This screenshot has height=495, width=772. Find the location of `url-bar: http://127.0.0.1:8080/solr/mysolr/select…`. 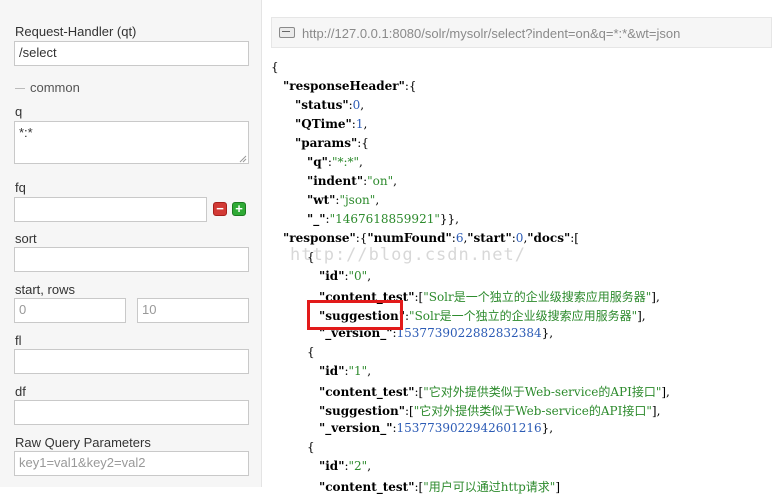

url-bar: http://127.0.0.1:8080/solr/mysolr/select… is located at coordinates (521, 32).